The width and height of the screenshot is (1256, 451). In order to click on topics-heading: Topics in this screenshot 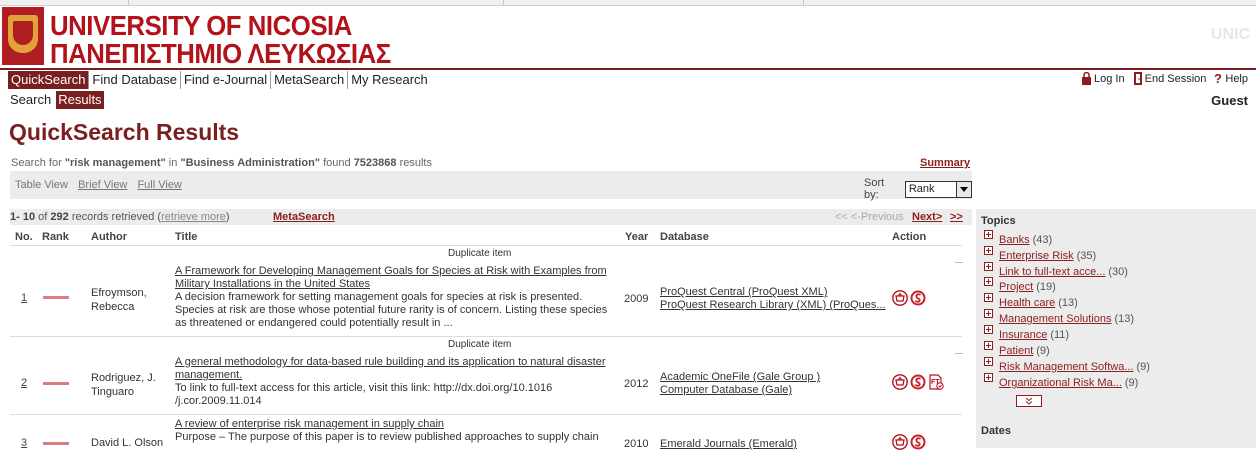, I will do `click(998, 221)`.